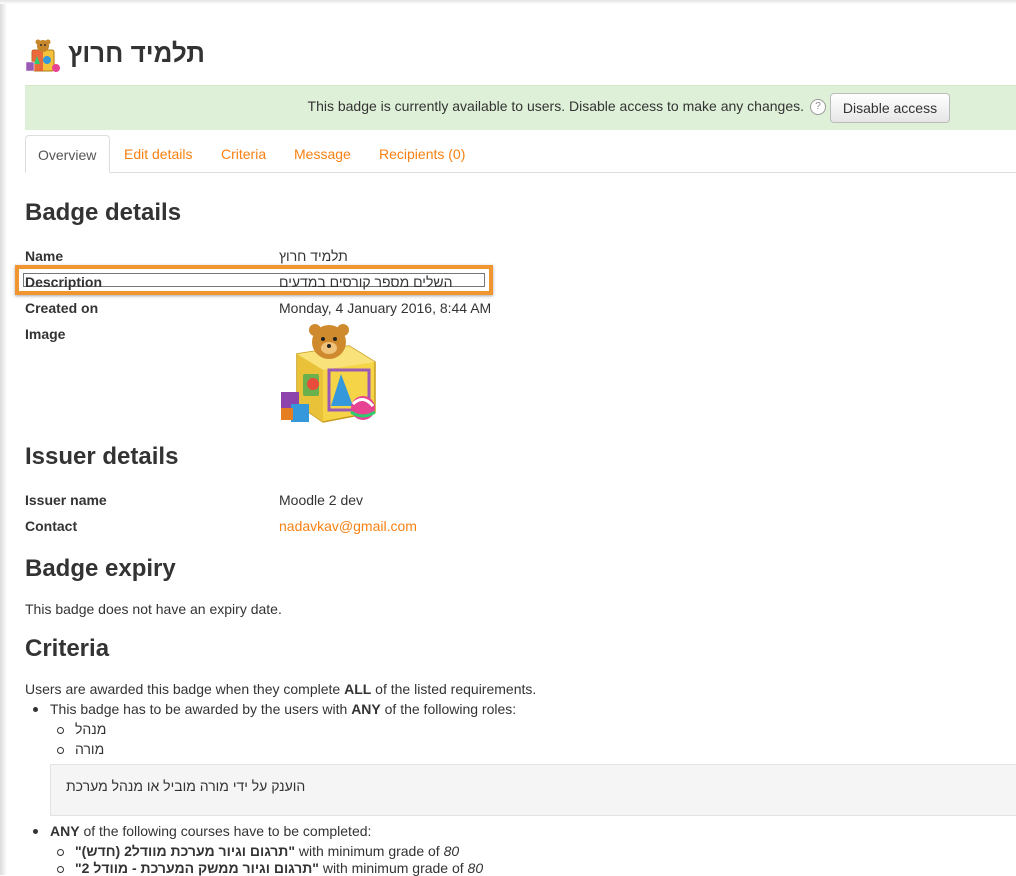  I want to click on tab-recipients: Recipients (0), so click(422, 154).